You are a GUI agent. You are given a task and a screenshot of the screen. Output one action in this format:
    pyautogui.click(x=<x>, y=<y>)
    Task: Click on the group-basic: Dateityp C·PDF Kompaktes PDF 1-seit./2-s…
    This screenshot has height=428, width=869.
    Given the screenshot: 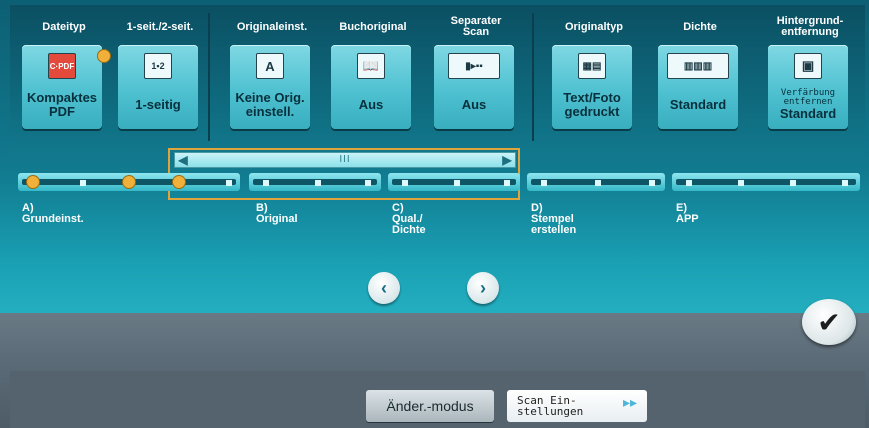 What is the action you would take?
    pyautogui.click(x=113, y=77)
    